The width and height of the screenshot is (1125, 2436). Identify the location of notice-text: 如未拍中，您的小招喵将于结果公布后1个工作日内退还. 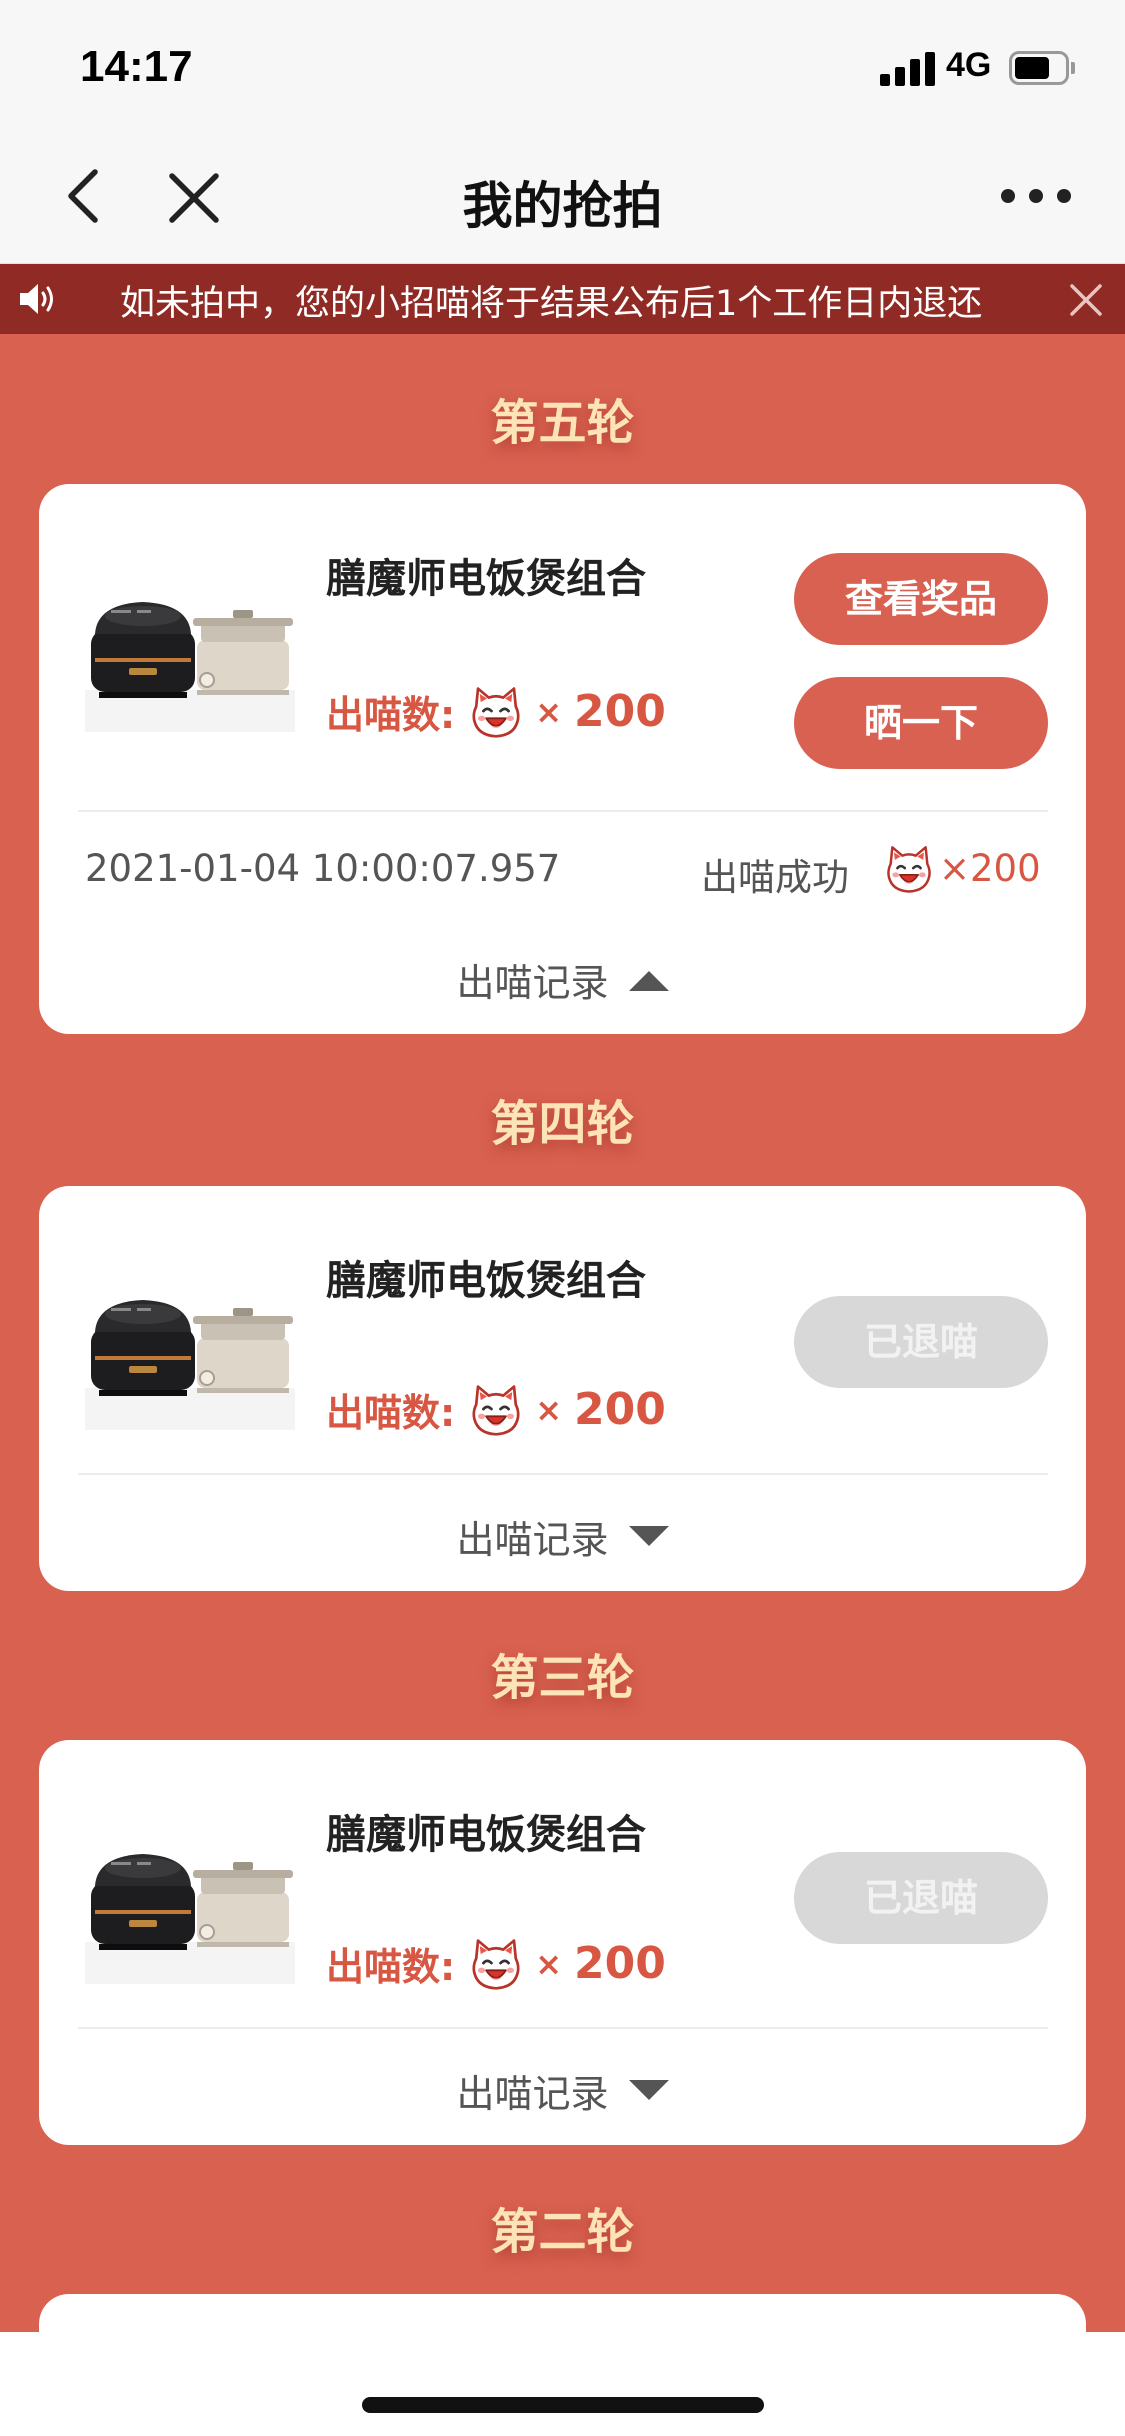
(551, 304).